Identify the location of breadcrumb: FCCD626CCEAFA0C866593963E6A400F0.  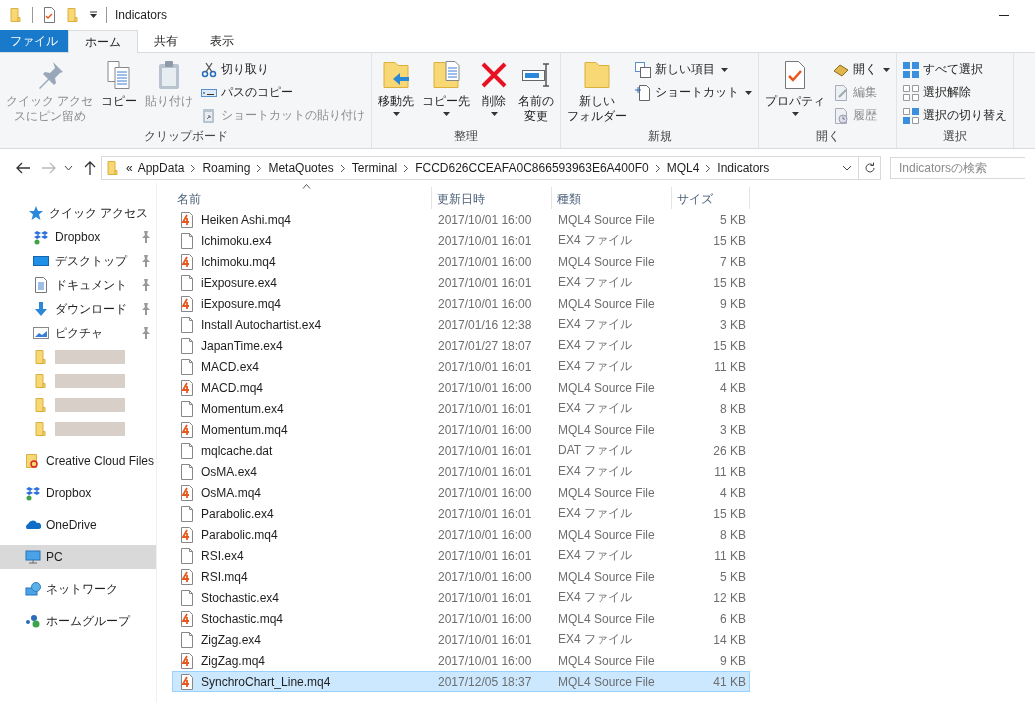
(532, 168).